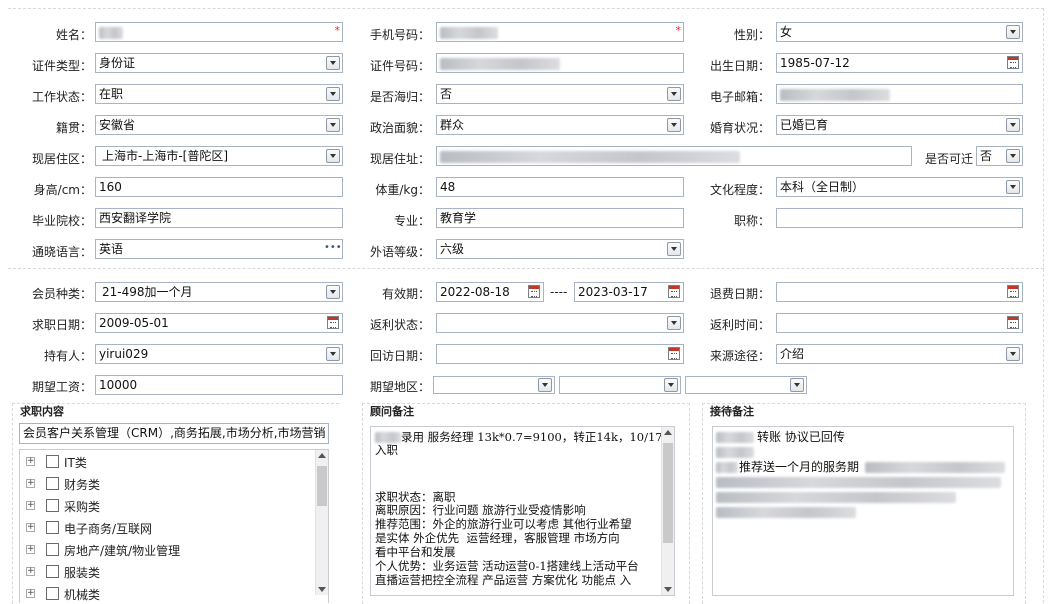 This screenshot has width=1052, height=604. Describe the element at coordinates (219, 94) in the screenshot. I see `work-status-select: 在职` at that location.